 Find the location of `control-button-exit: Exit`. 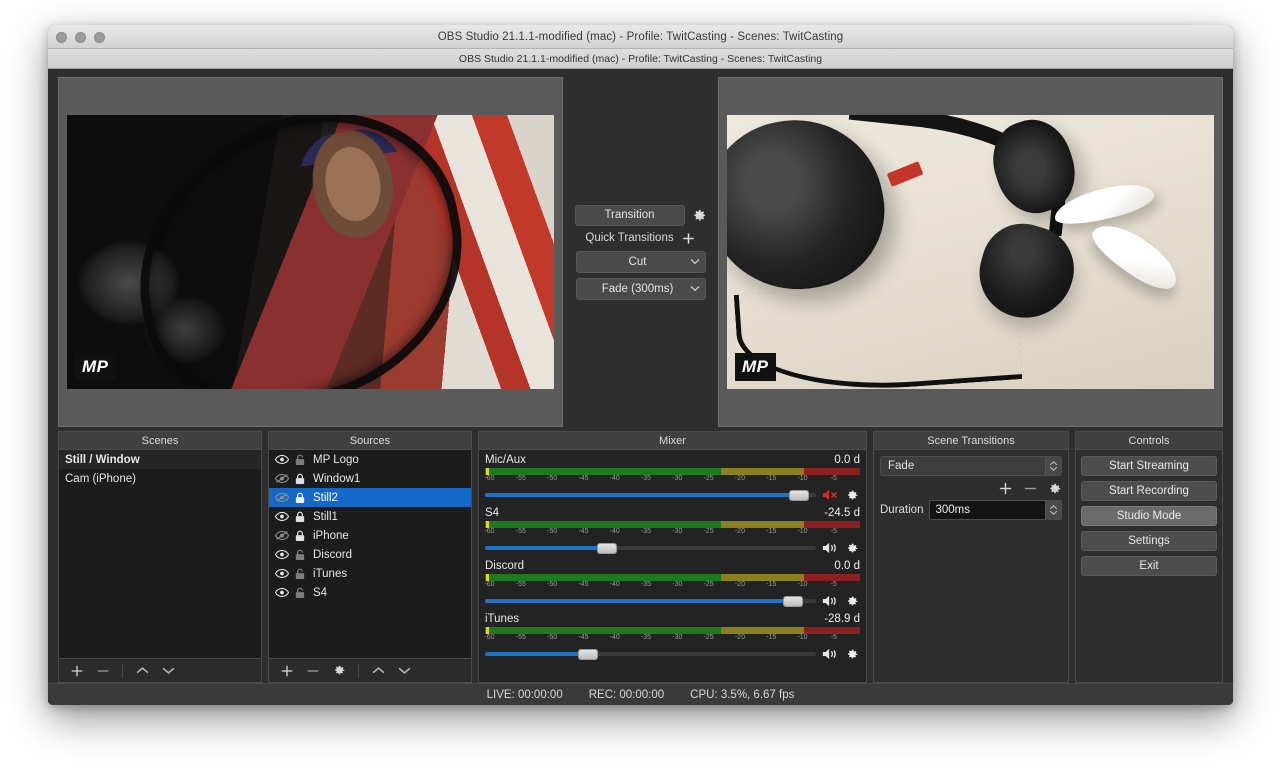

control-button-exit: Exit is located at coordinates (1149, 566).